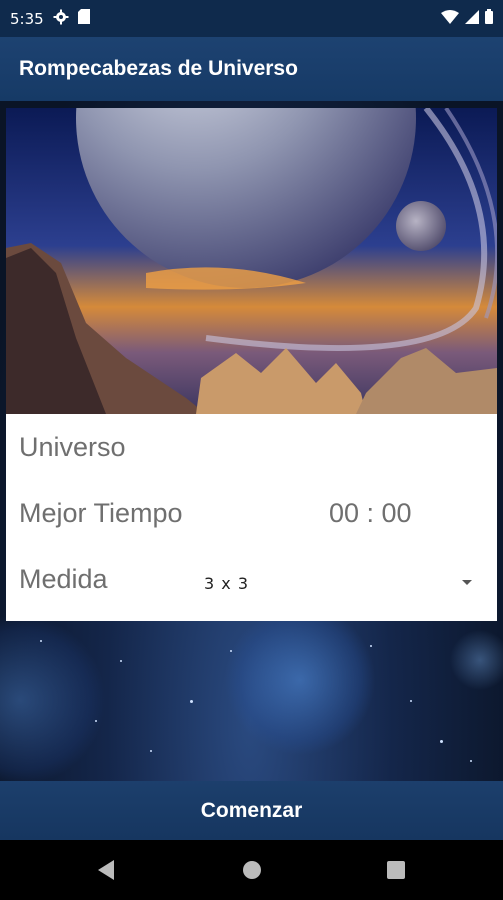 The height and width of the screenshot is (900, 503). I want to click on app-title: Rompecabezas de Universo, so click(158, 68).